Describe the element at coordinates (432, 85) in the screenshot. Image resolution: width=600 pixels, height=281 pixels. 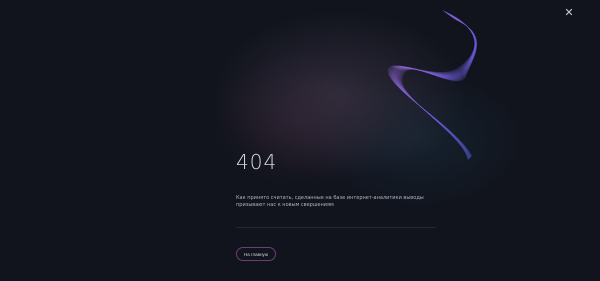
I see `decorative-wave-graphic` at that location.